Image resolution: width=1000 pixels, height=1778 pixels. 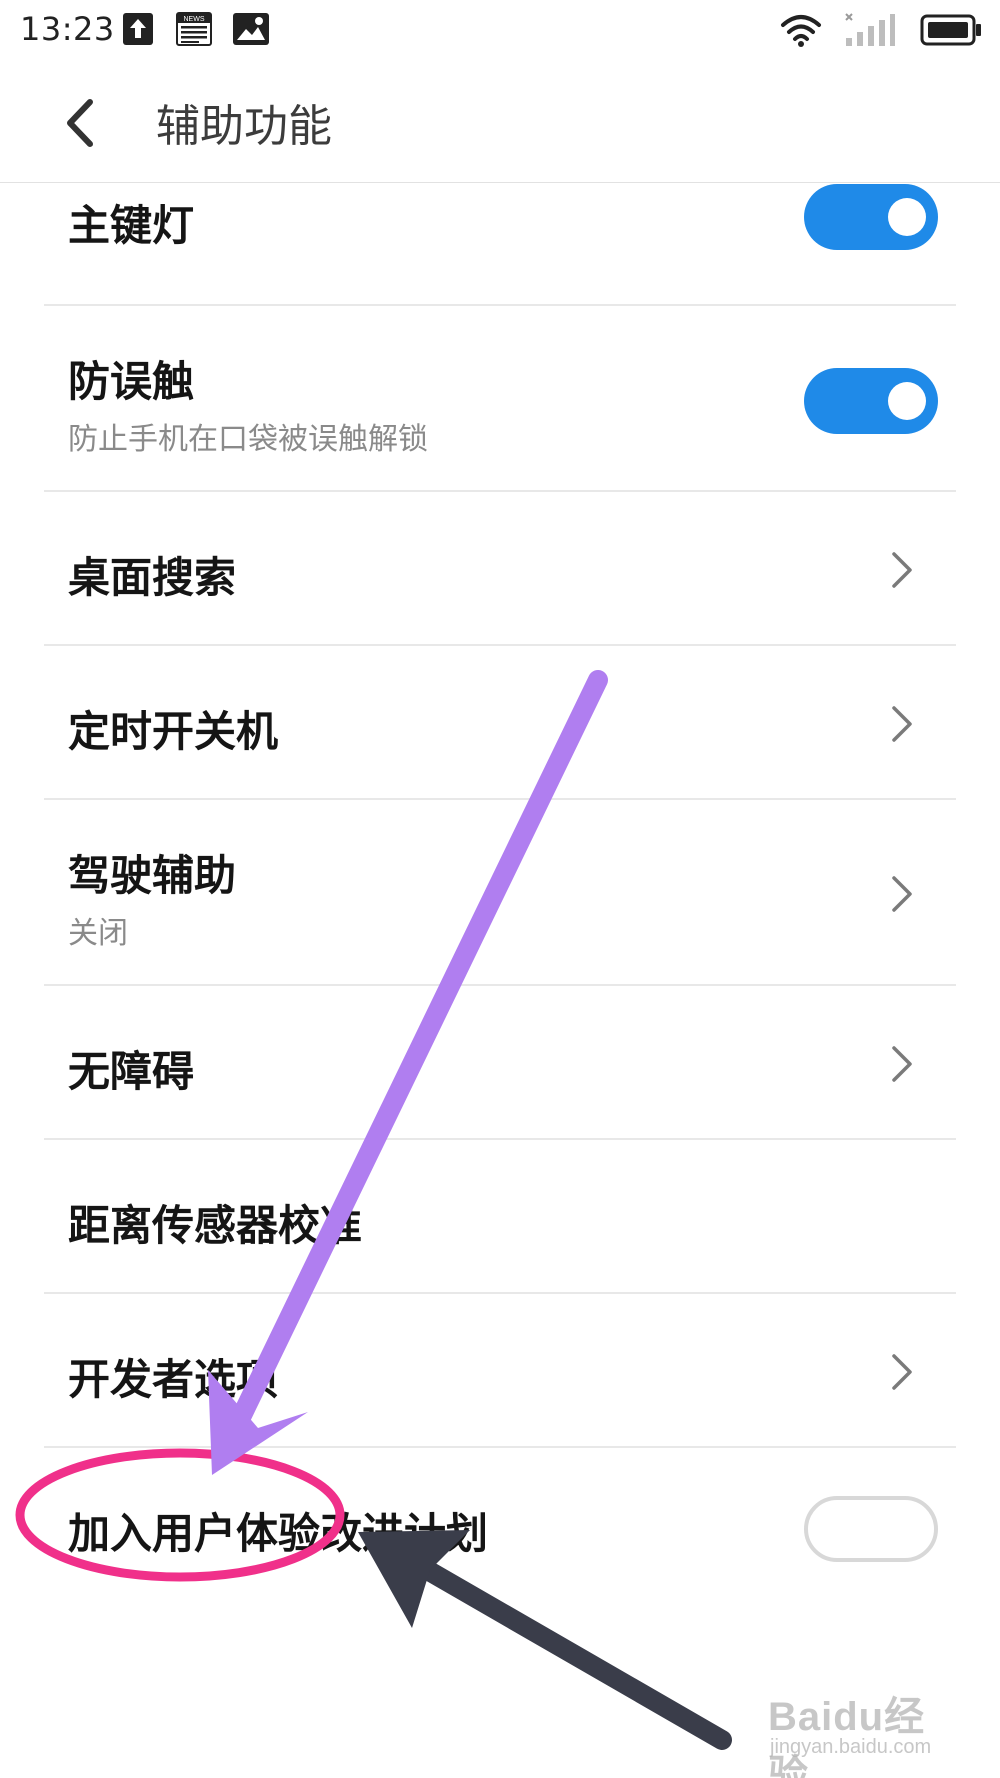 What do you see at coordinates (500, 569) in the screenshot?
I see `list-item-desktop-search: 桌面搜索` at bounding box center [500, 569].